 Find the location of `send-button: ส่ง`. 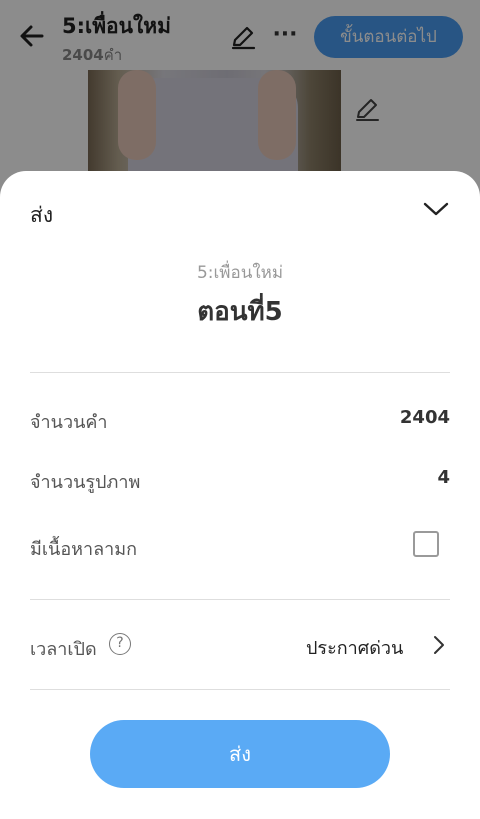

send-button: ส่ง is located at coordinates (240, 754).